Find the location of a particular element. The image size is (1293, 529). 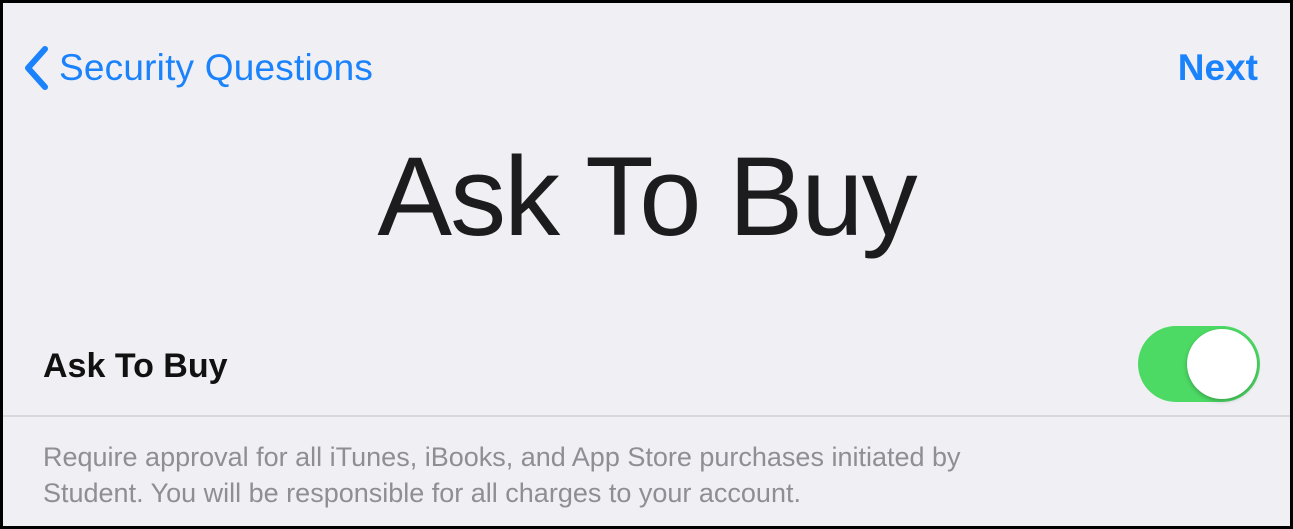

ask-to-buy-toggle is located at coordinates (1199, 364).